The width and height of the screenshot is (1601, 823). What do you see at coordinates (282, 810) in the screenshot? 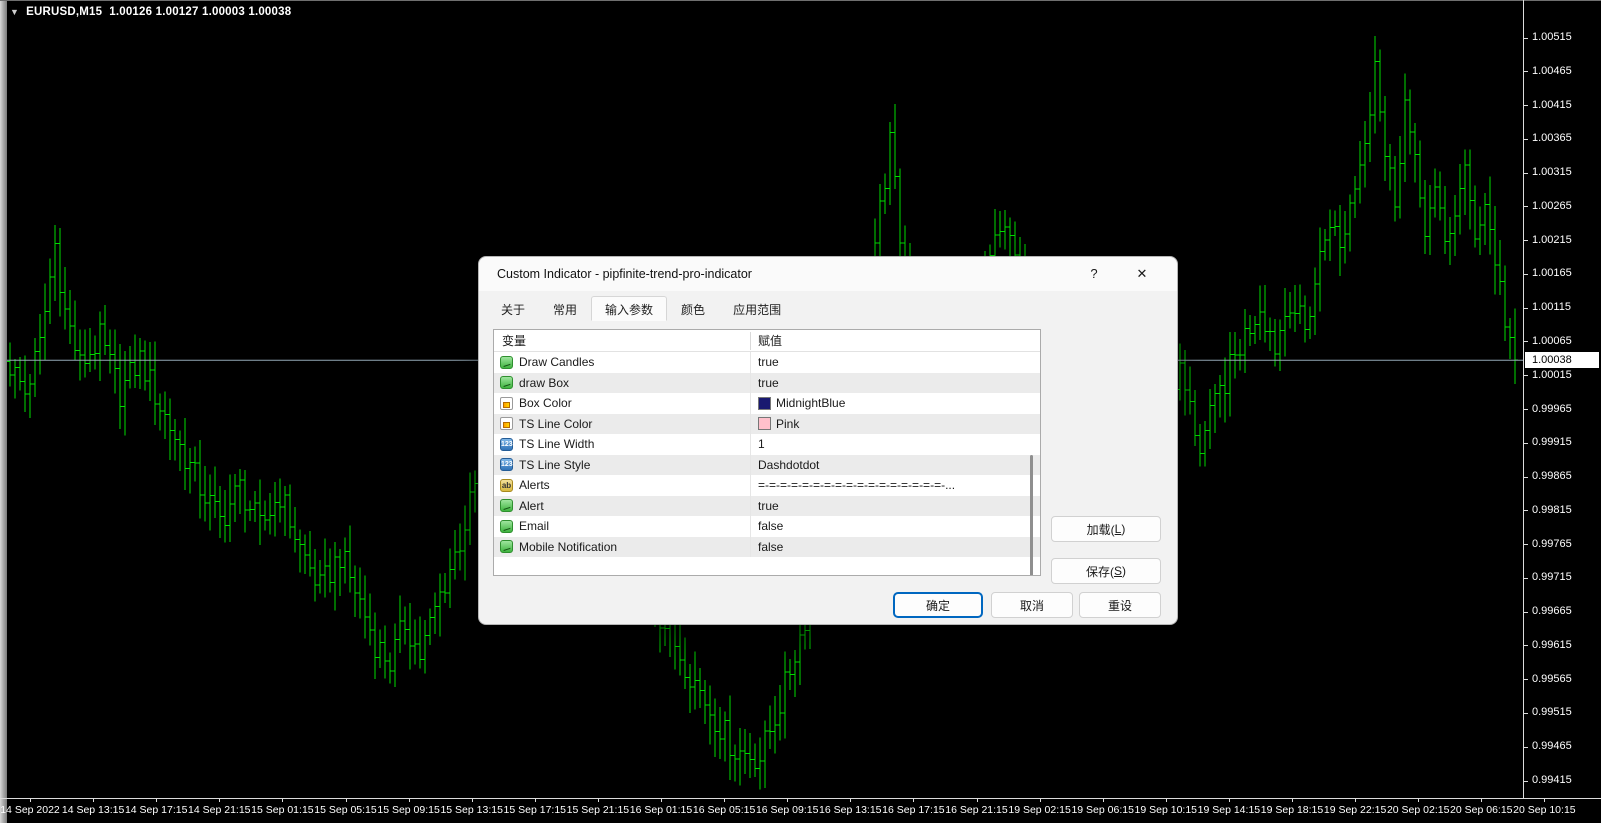
I see `time-axis-label: 15 Sep 01:15` at bounding box center [282, 810].